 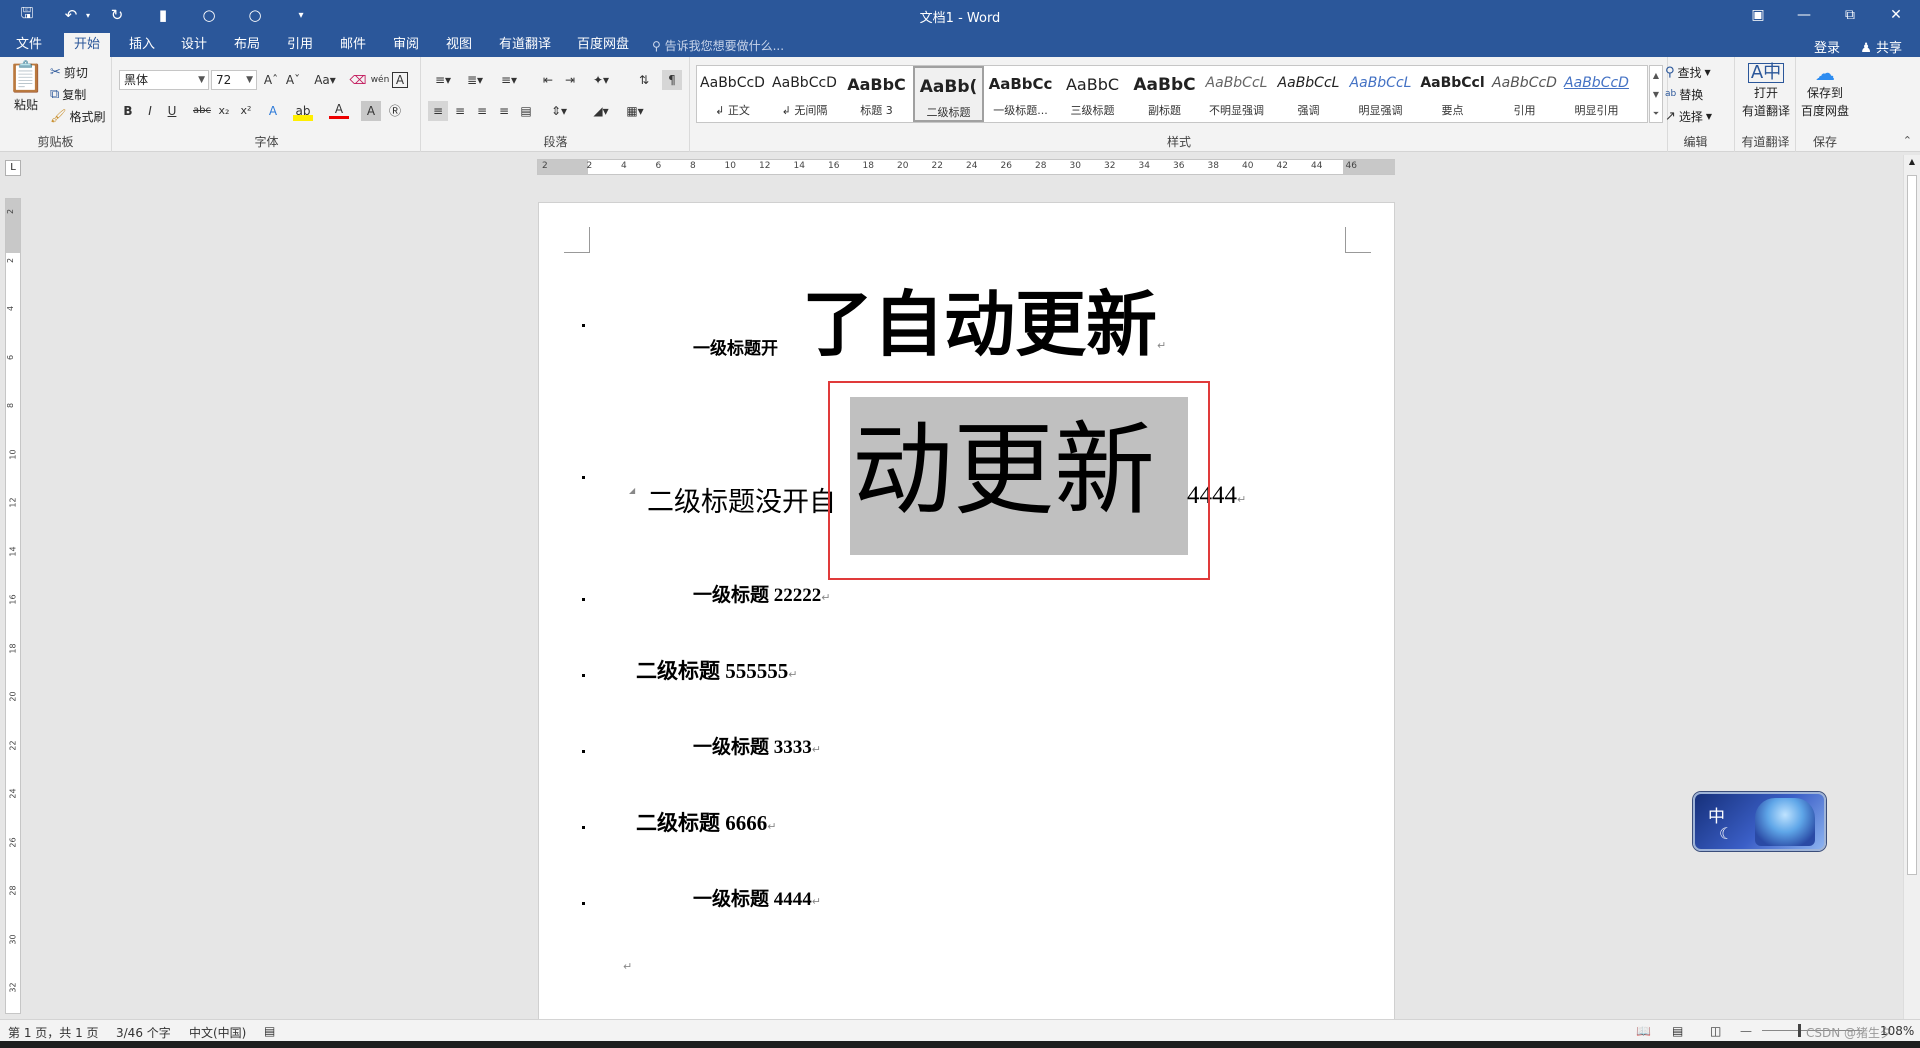 I want to click on tab-design: 设计, so click(x=194, y=45).